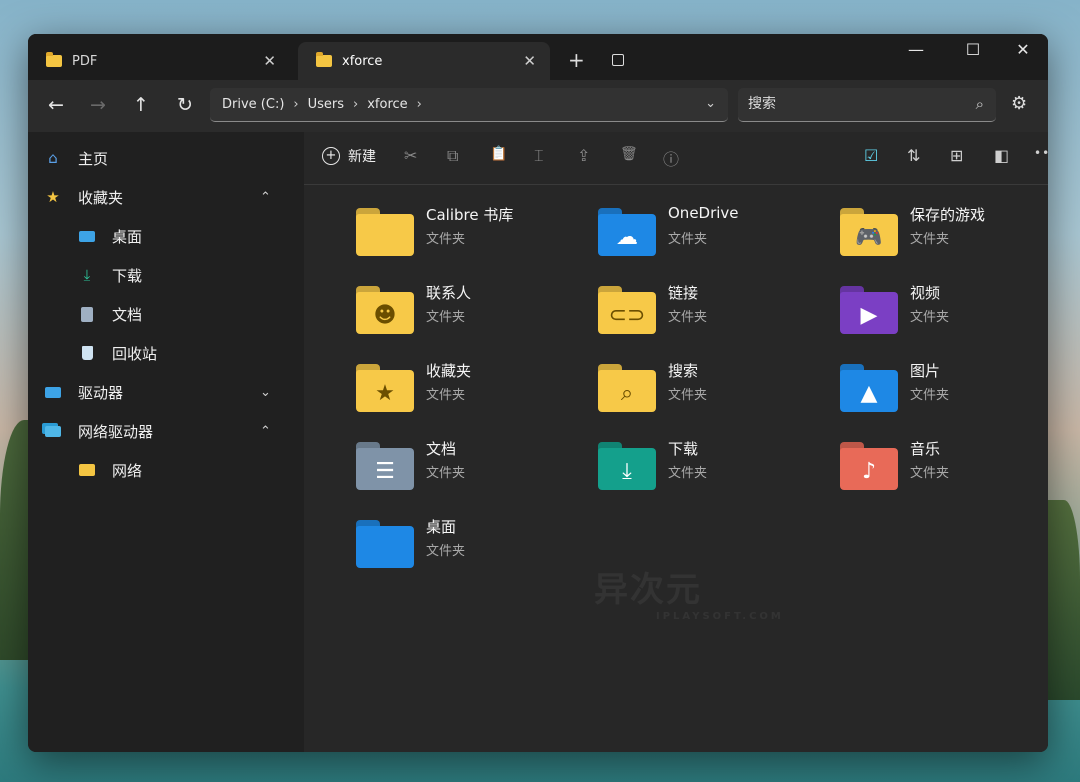 The width and height of the screenshot is (1080, 782). I want to click on file-name: 搜索, so click(683, 371).